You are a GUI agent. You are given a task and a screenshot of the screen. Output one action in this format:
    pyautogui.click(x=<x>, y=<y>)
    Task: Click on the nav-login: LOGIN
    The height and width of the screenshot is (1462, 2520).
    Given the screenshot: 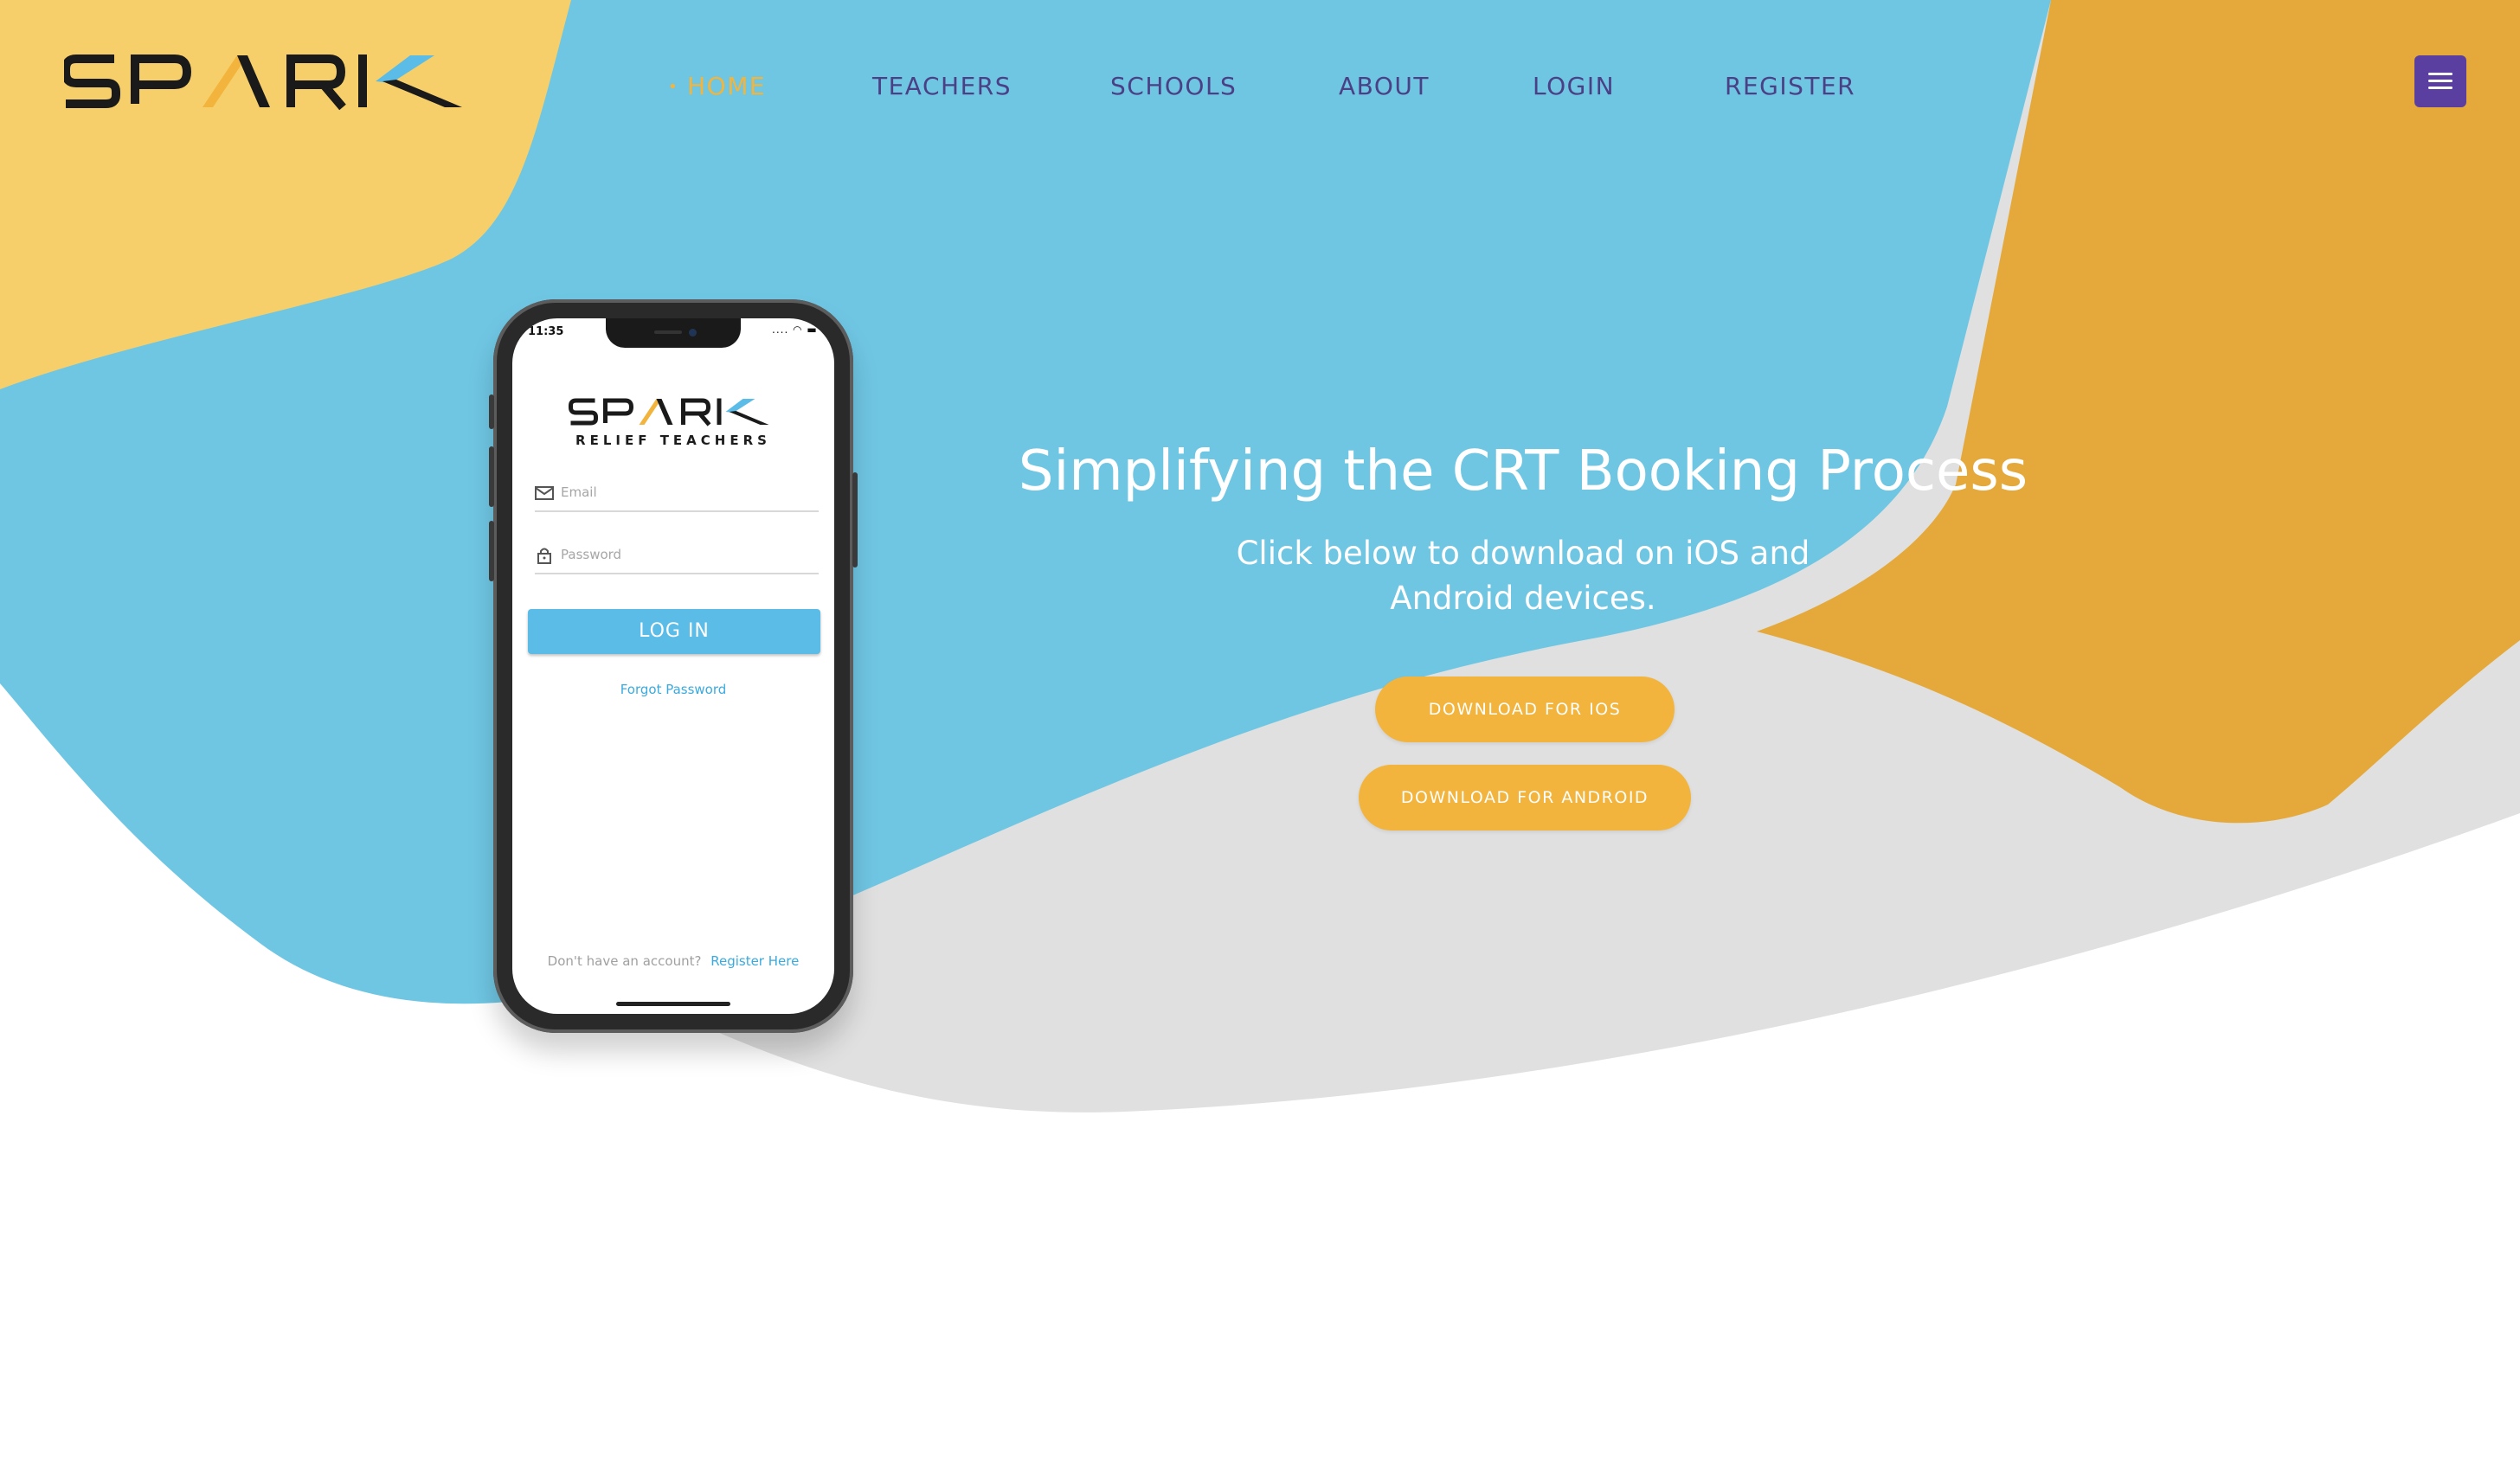 What is the action you would take?
    pyautogui.click(x=1574, y=87)
    